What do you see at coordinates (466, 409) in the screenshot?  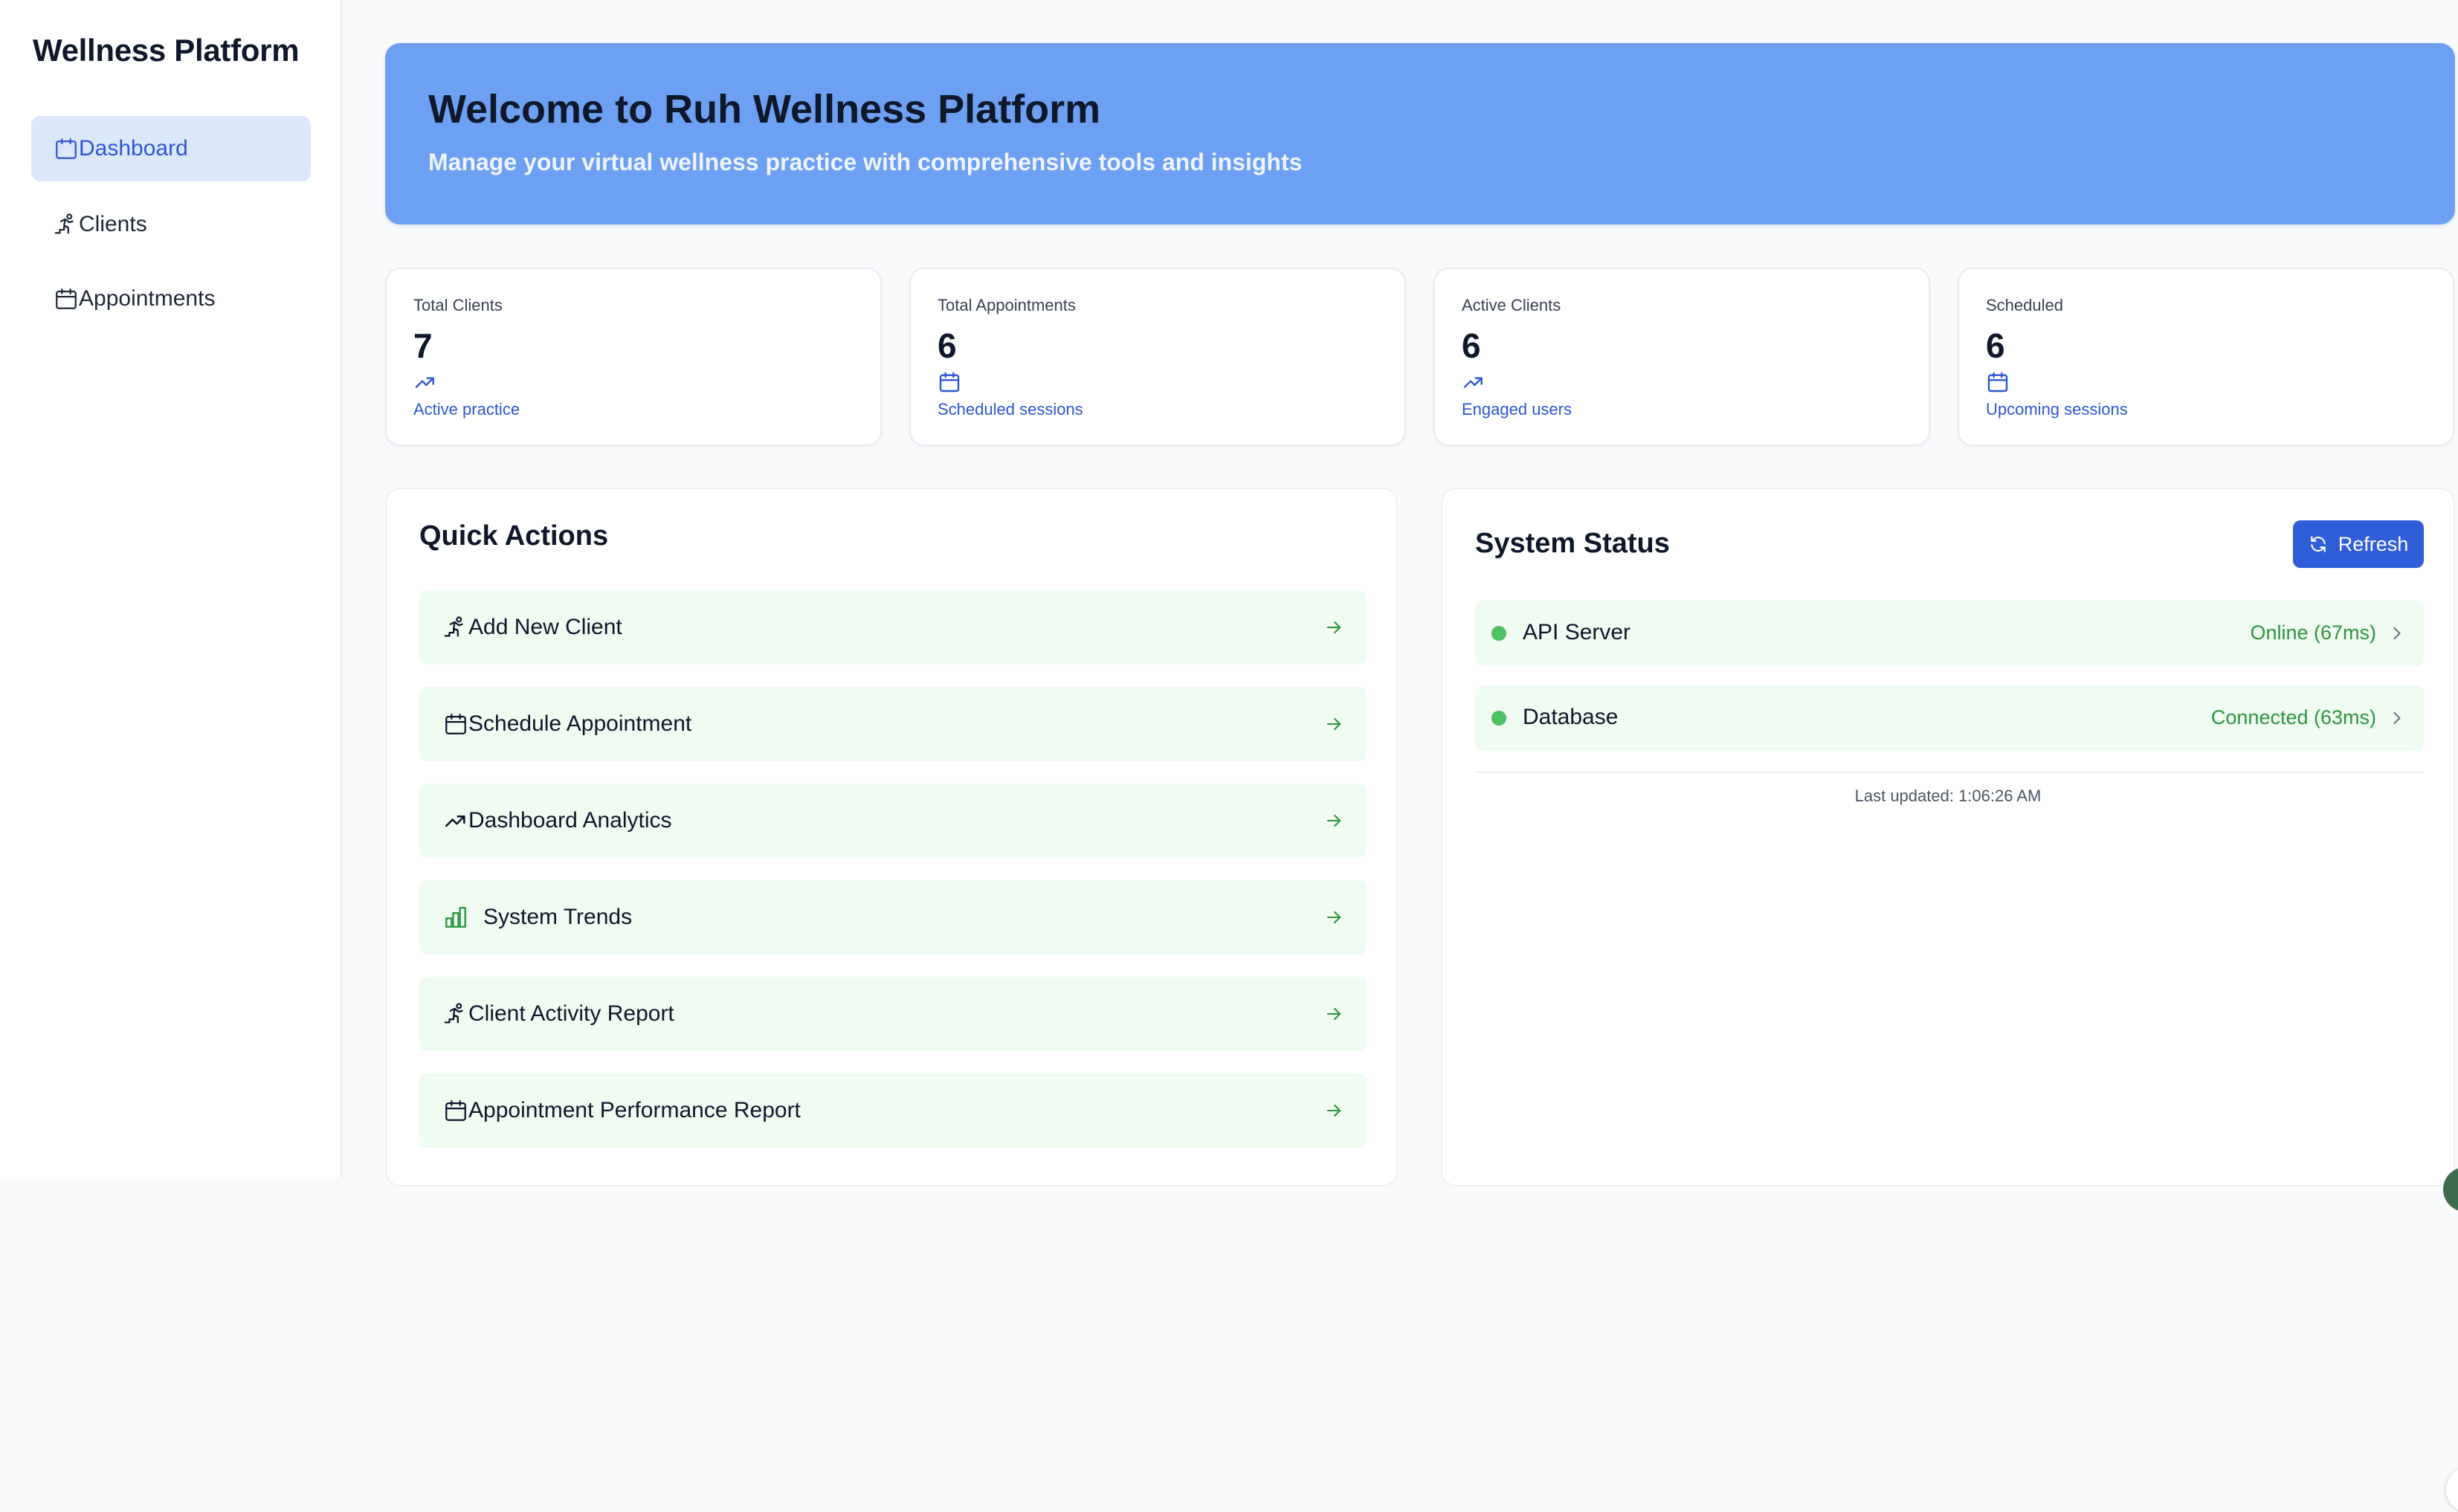 I see `stat-footnote: Active practice` at bounding box center [466, 409].